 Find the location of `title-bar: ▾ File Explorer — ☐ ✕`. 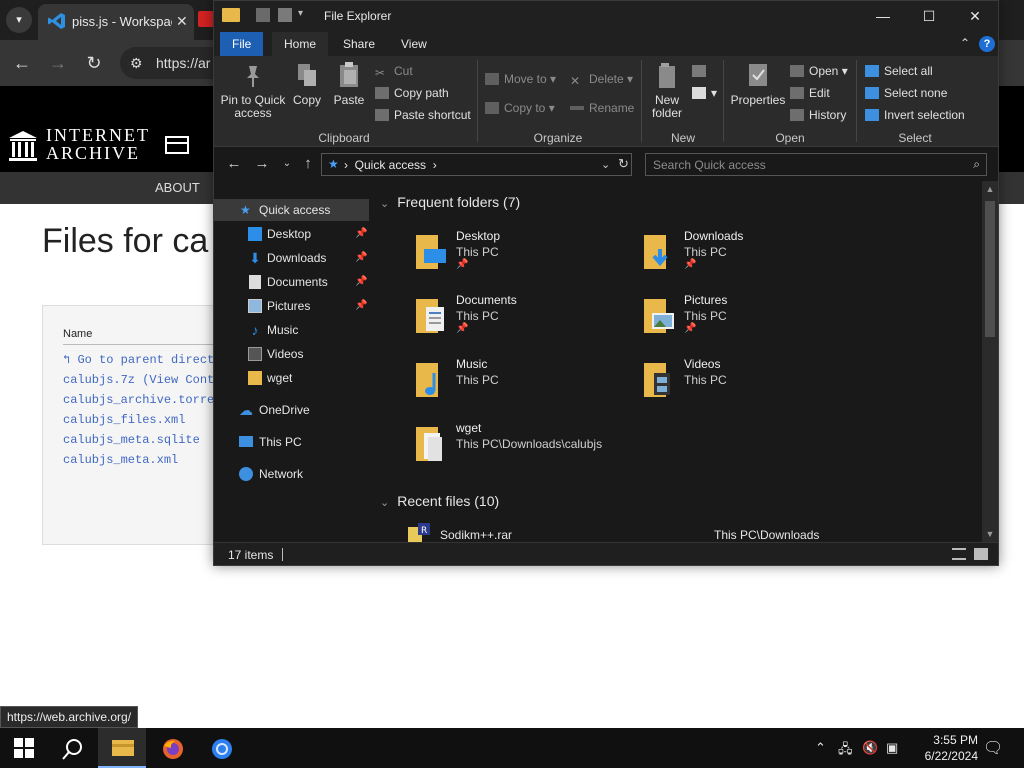

title-bar: ▾ File Explorer — ☐ ✕ is located at coordinates (606, 16).